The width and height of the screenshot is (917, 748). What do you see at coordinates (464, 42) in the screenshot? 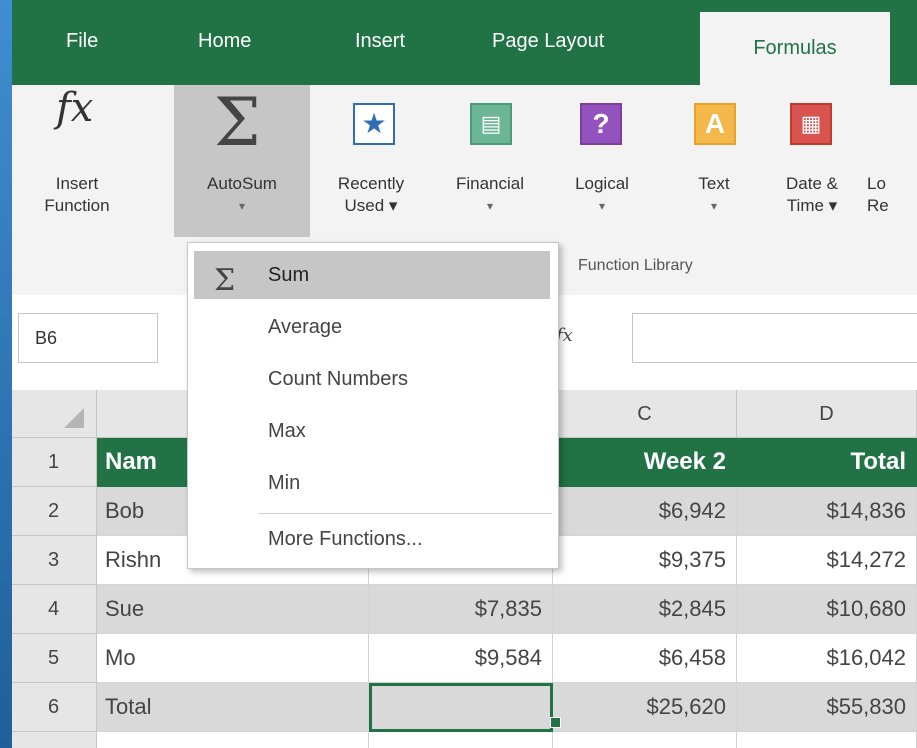
I see `ribbon-tab-bar: File Home Insert Page Layout Formulas` at bounding box center [464, 42].